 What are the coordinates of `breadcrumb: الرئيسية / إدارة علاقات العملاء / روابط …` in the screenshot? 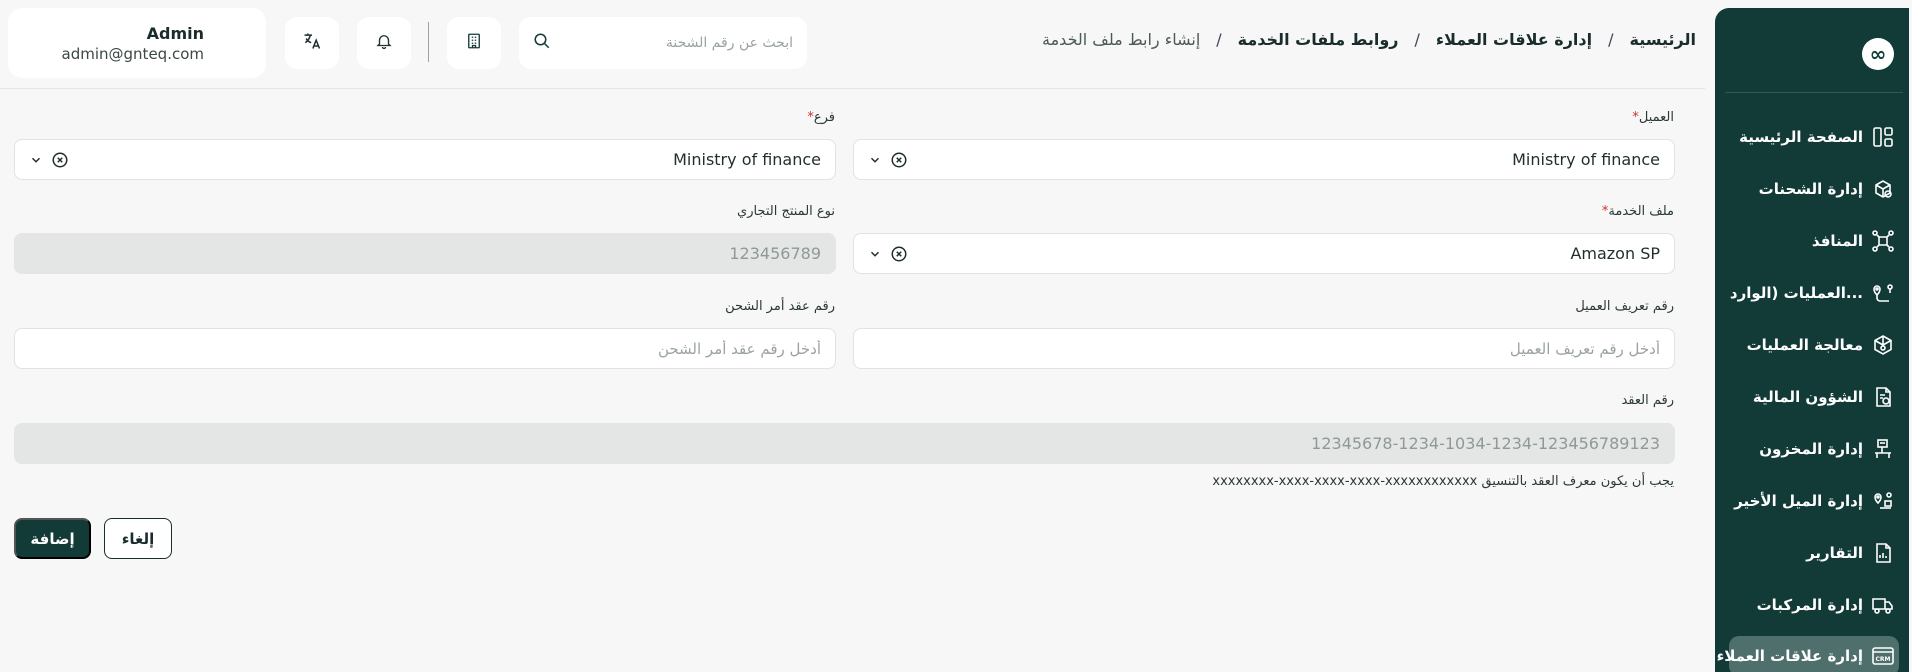 It's located at (1369, 39).